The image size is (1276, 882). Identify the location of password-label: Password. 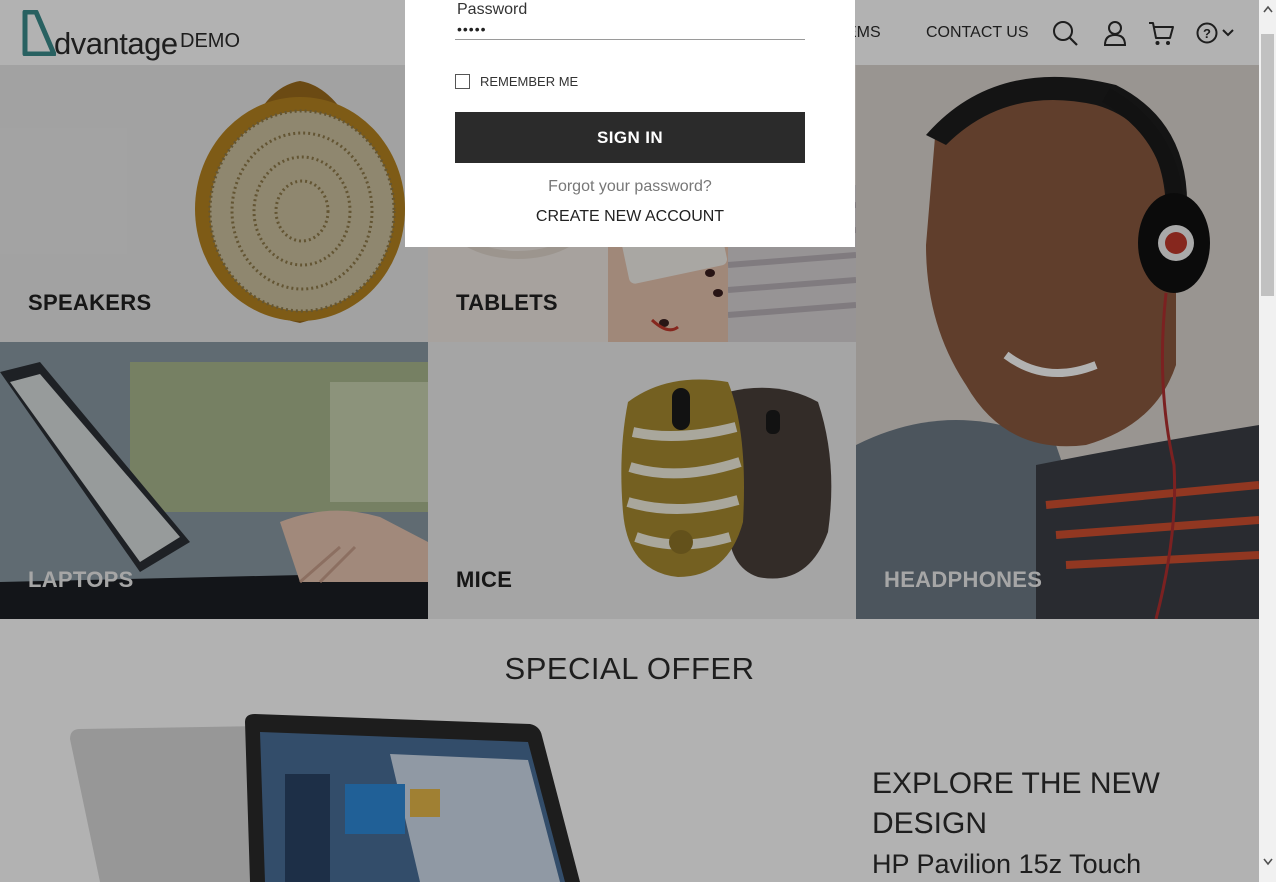
(492, 9).